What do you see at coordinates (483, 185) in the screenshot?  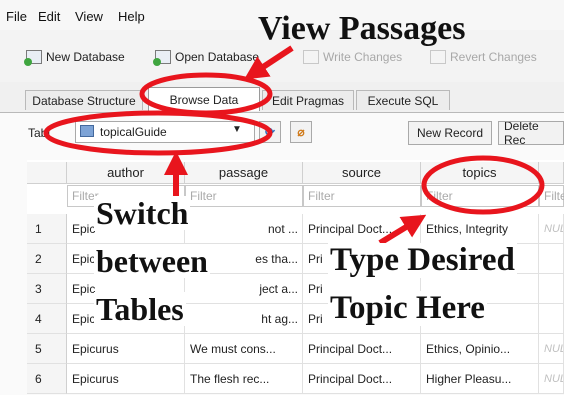 I see `topics-filter-highlight-circle` at bounding box center [483, 185].